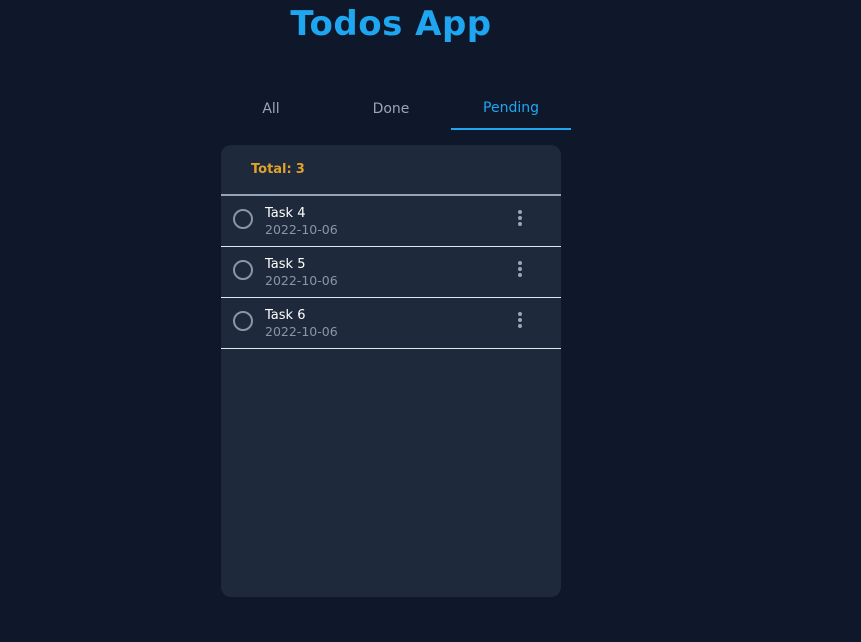 The height and width of the screenshot is (642, 861). I want to click on total-count: 3, so click(300, 169).